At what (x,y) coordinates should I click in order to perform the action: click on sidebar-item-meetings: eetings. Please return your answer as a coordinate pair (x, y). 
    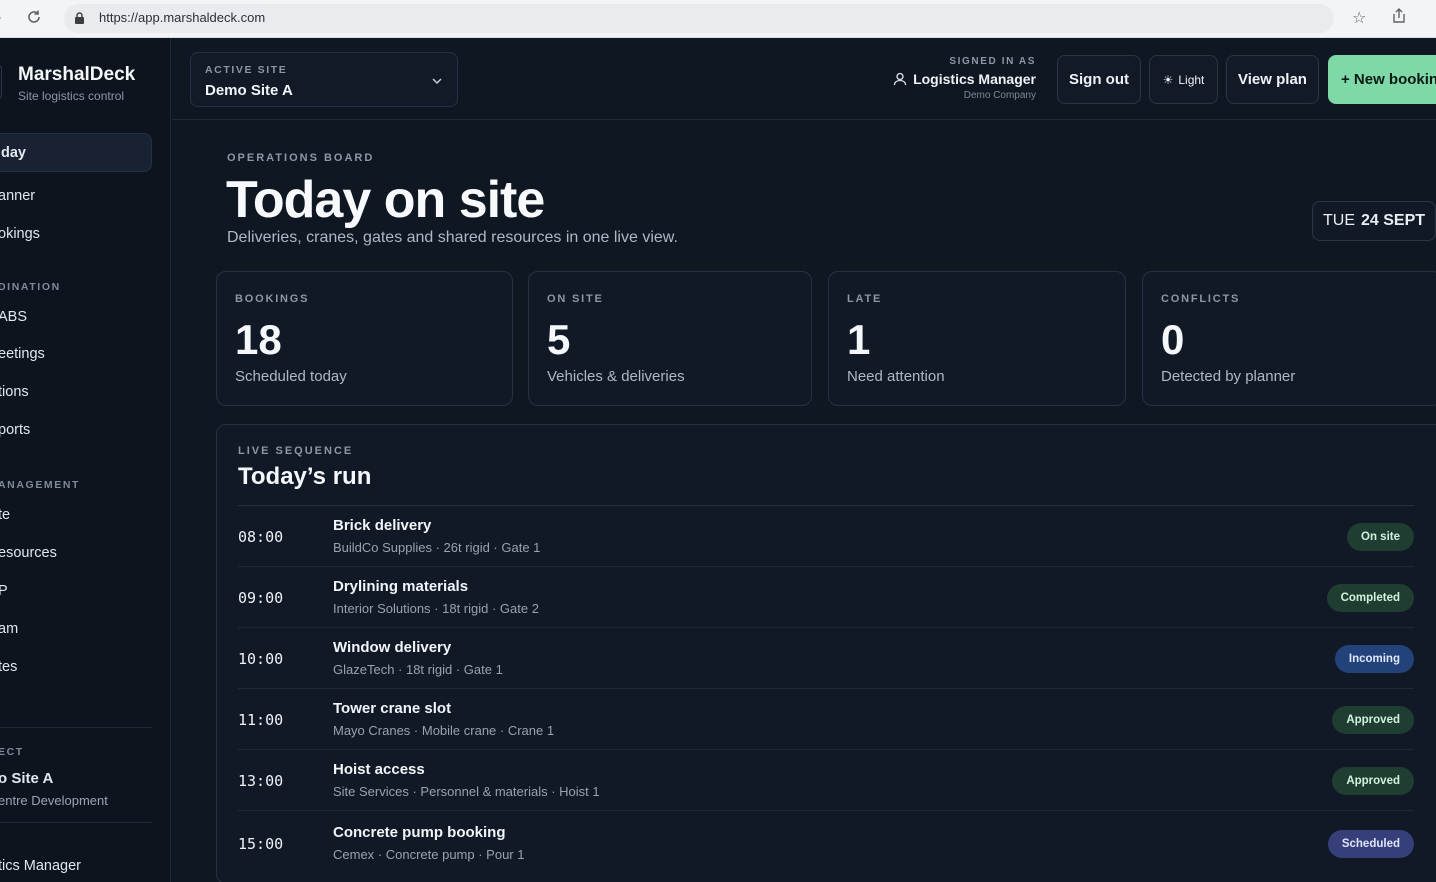
    Looking at the image, I should click on (22, 354).